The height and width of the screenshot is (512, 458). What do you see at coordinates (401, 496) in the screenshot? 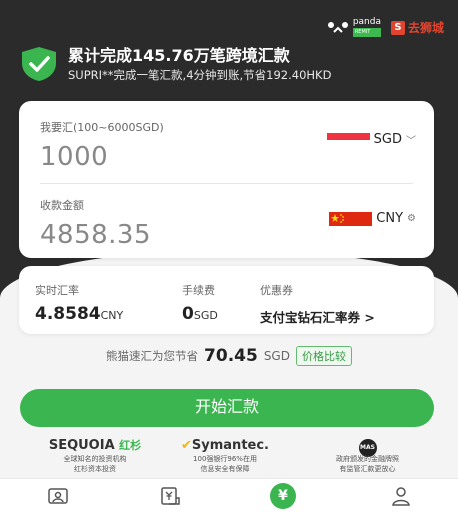
I see `tab-user-icon` at bounding box center [401, 496].